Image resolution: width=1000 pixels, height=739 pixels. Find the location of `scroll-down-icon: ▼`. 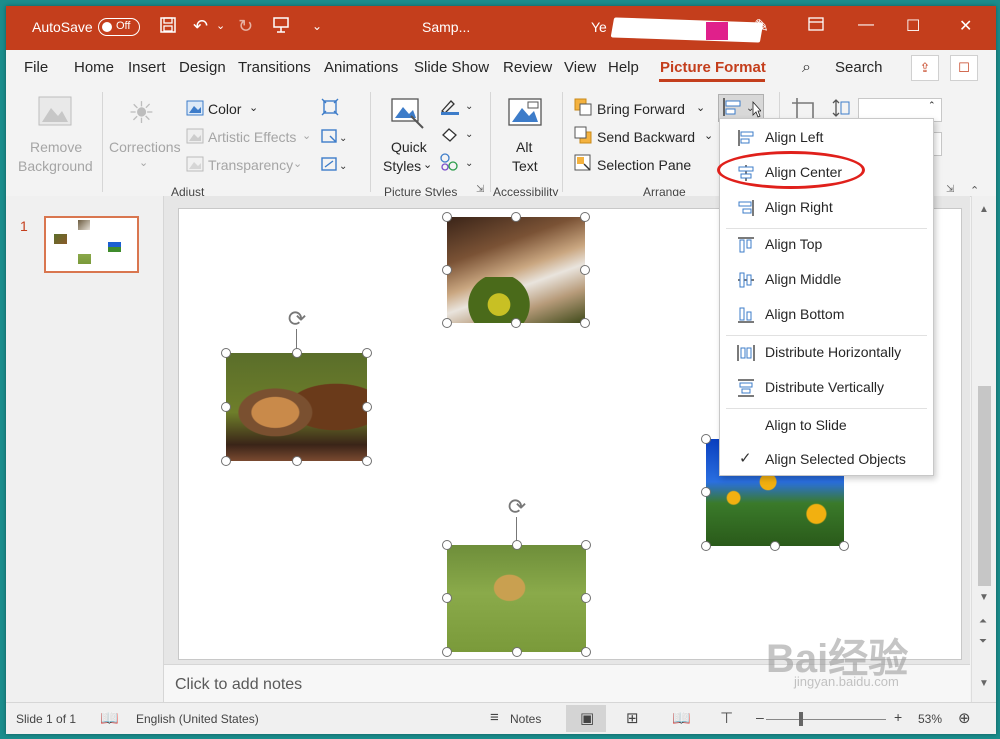

scroll-down-icon: ▼ is located at coordinates (984, 597).